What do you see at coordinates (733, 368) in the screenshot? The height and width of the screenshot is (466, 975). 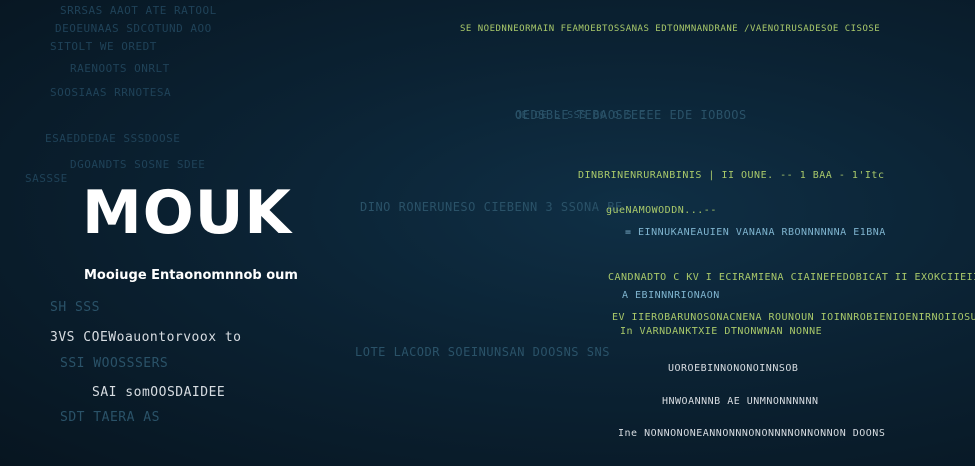 I see `code-line: UOROEBINNONONOINNSOB` at bounding box center [733, 368].